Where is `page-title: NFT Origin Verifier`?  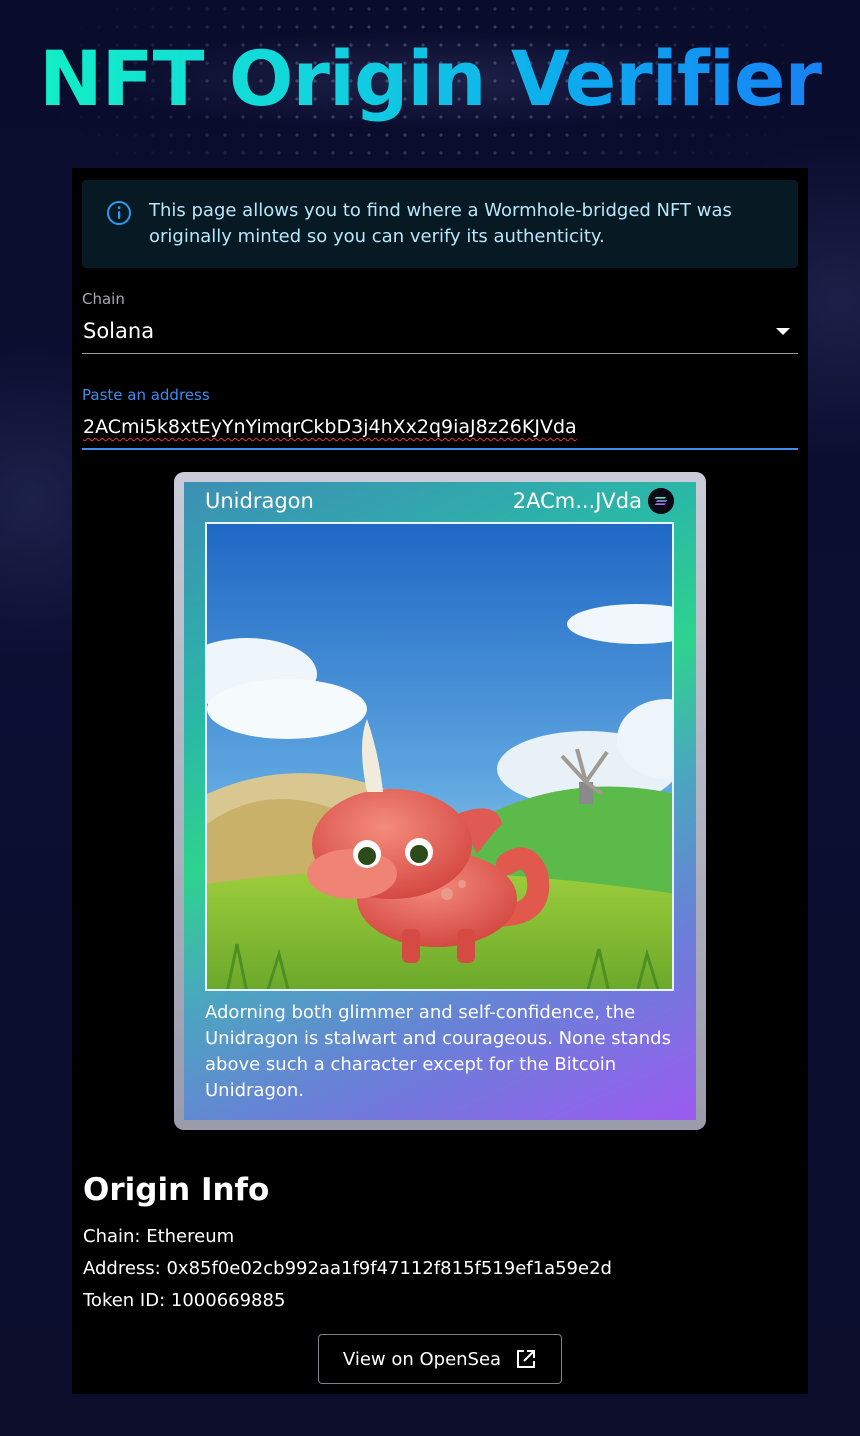
page-title: NFT Origin Verifier is located at coordinates (430, 79).